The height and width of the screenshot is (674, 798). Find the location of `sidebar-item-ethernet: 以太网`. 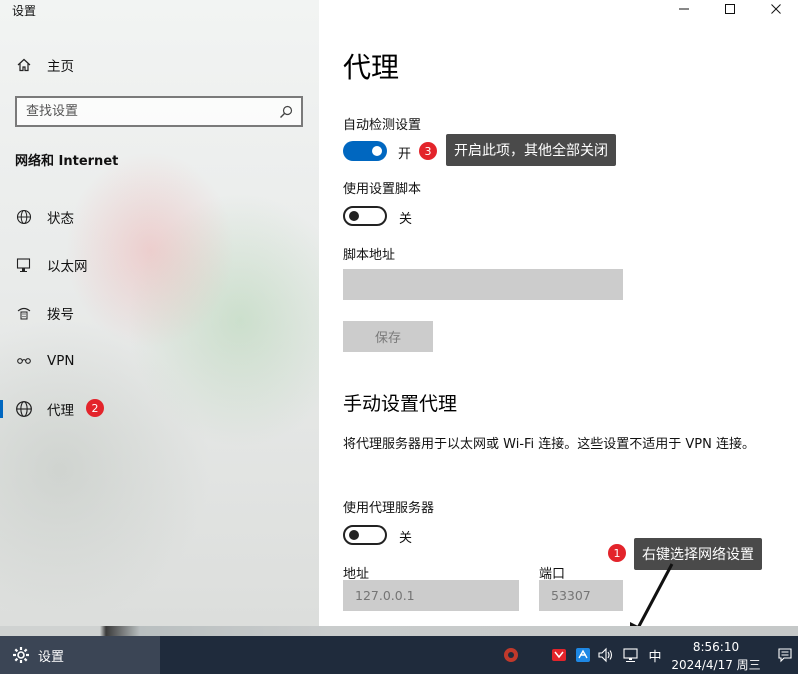

sidebar-item-ethernet: 以太网 is located at coordinates (159, 265).